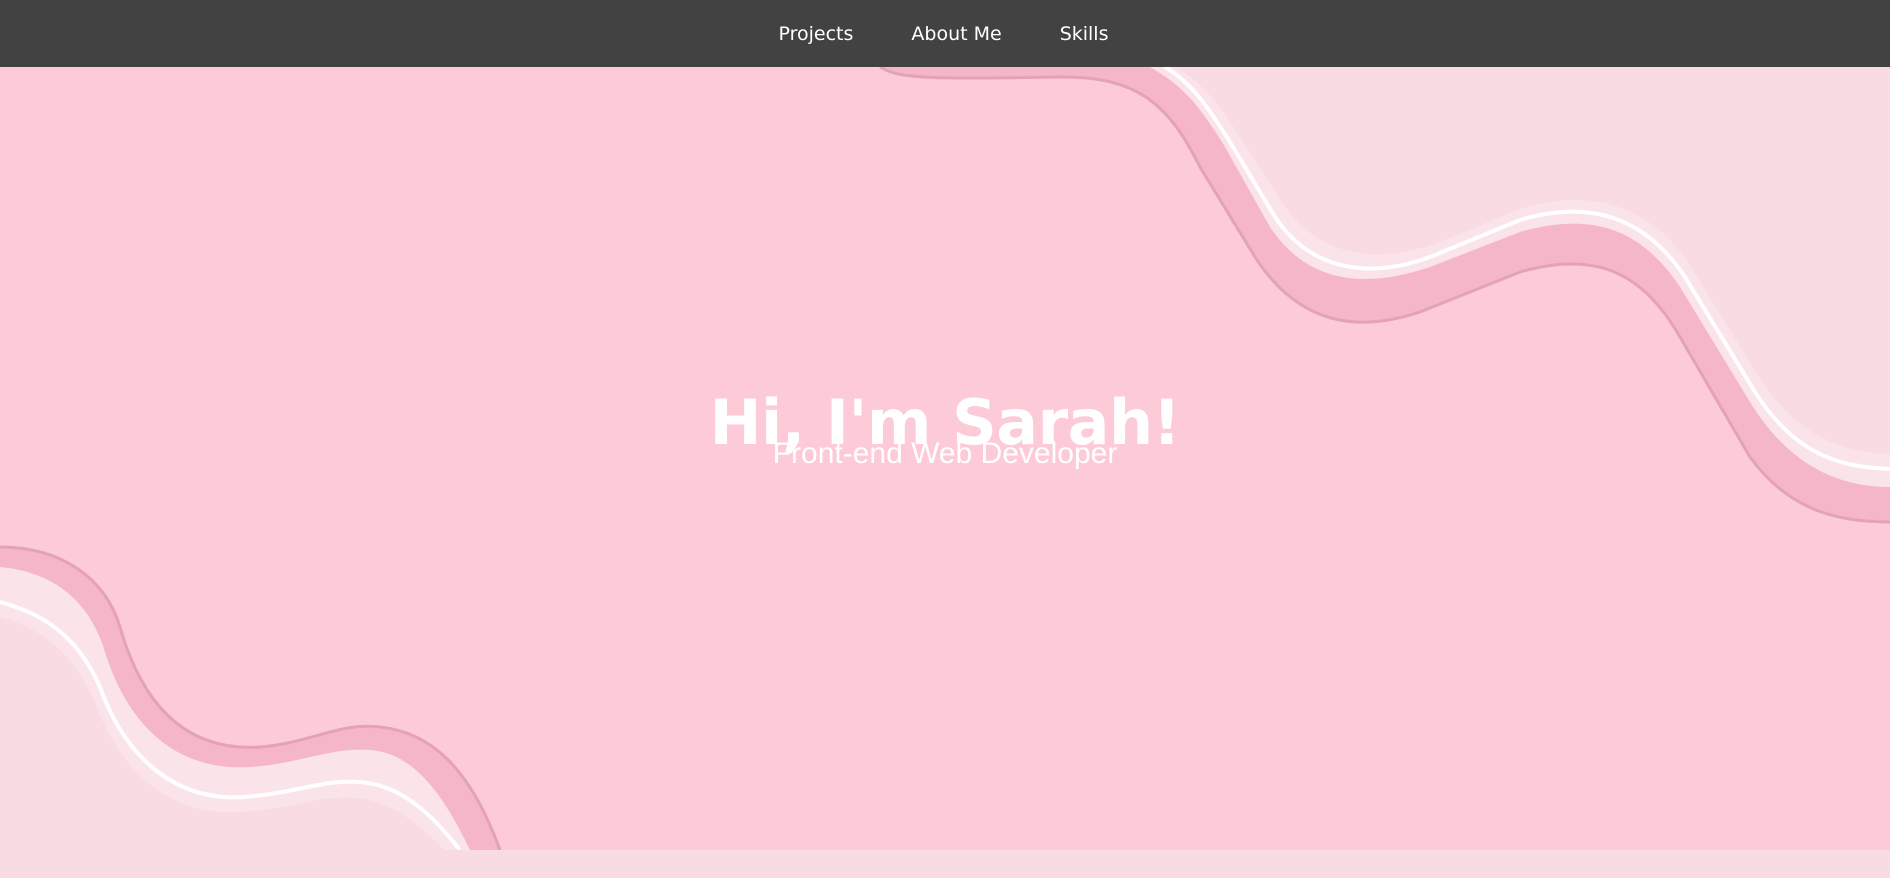 The height and width of the screenshot is (878, 1890). Describe the element at coordinates (945, 864) in the screenshot. I see `page-bottom-strip` at that location.